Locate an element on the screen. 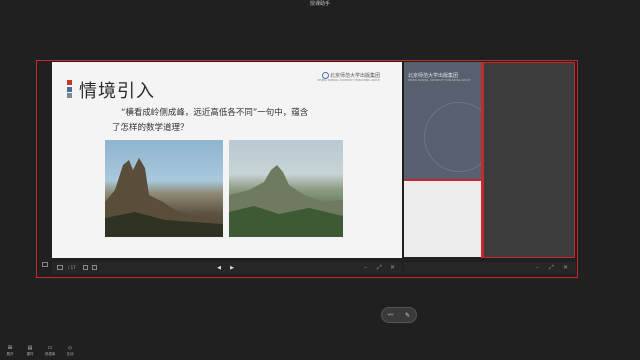 The image size is (640, 360). side-close-icon: ✕ is located at coordinates (565, 267).